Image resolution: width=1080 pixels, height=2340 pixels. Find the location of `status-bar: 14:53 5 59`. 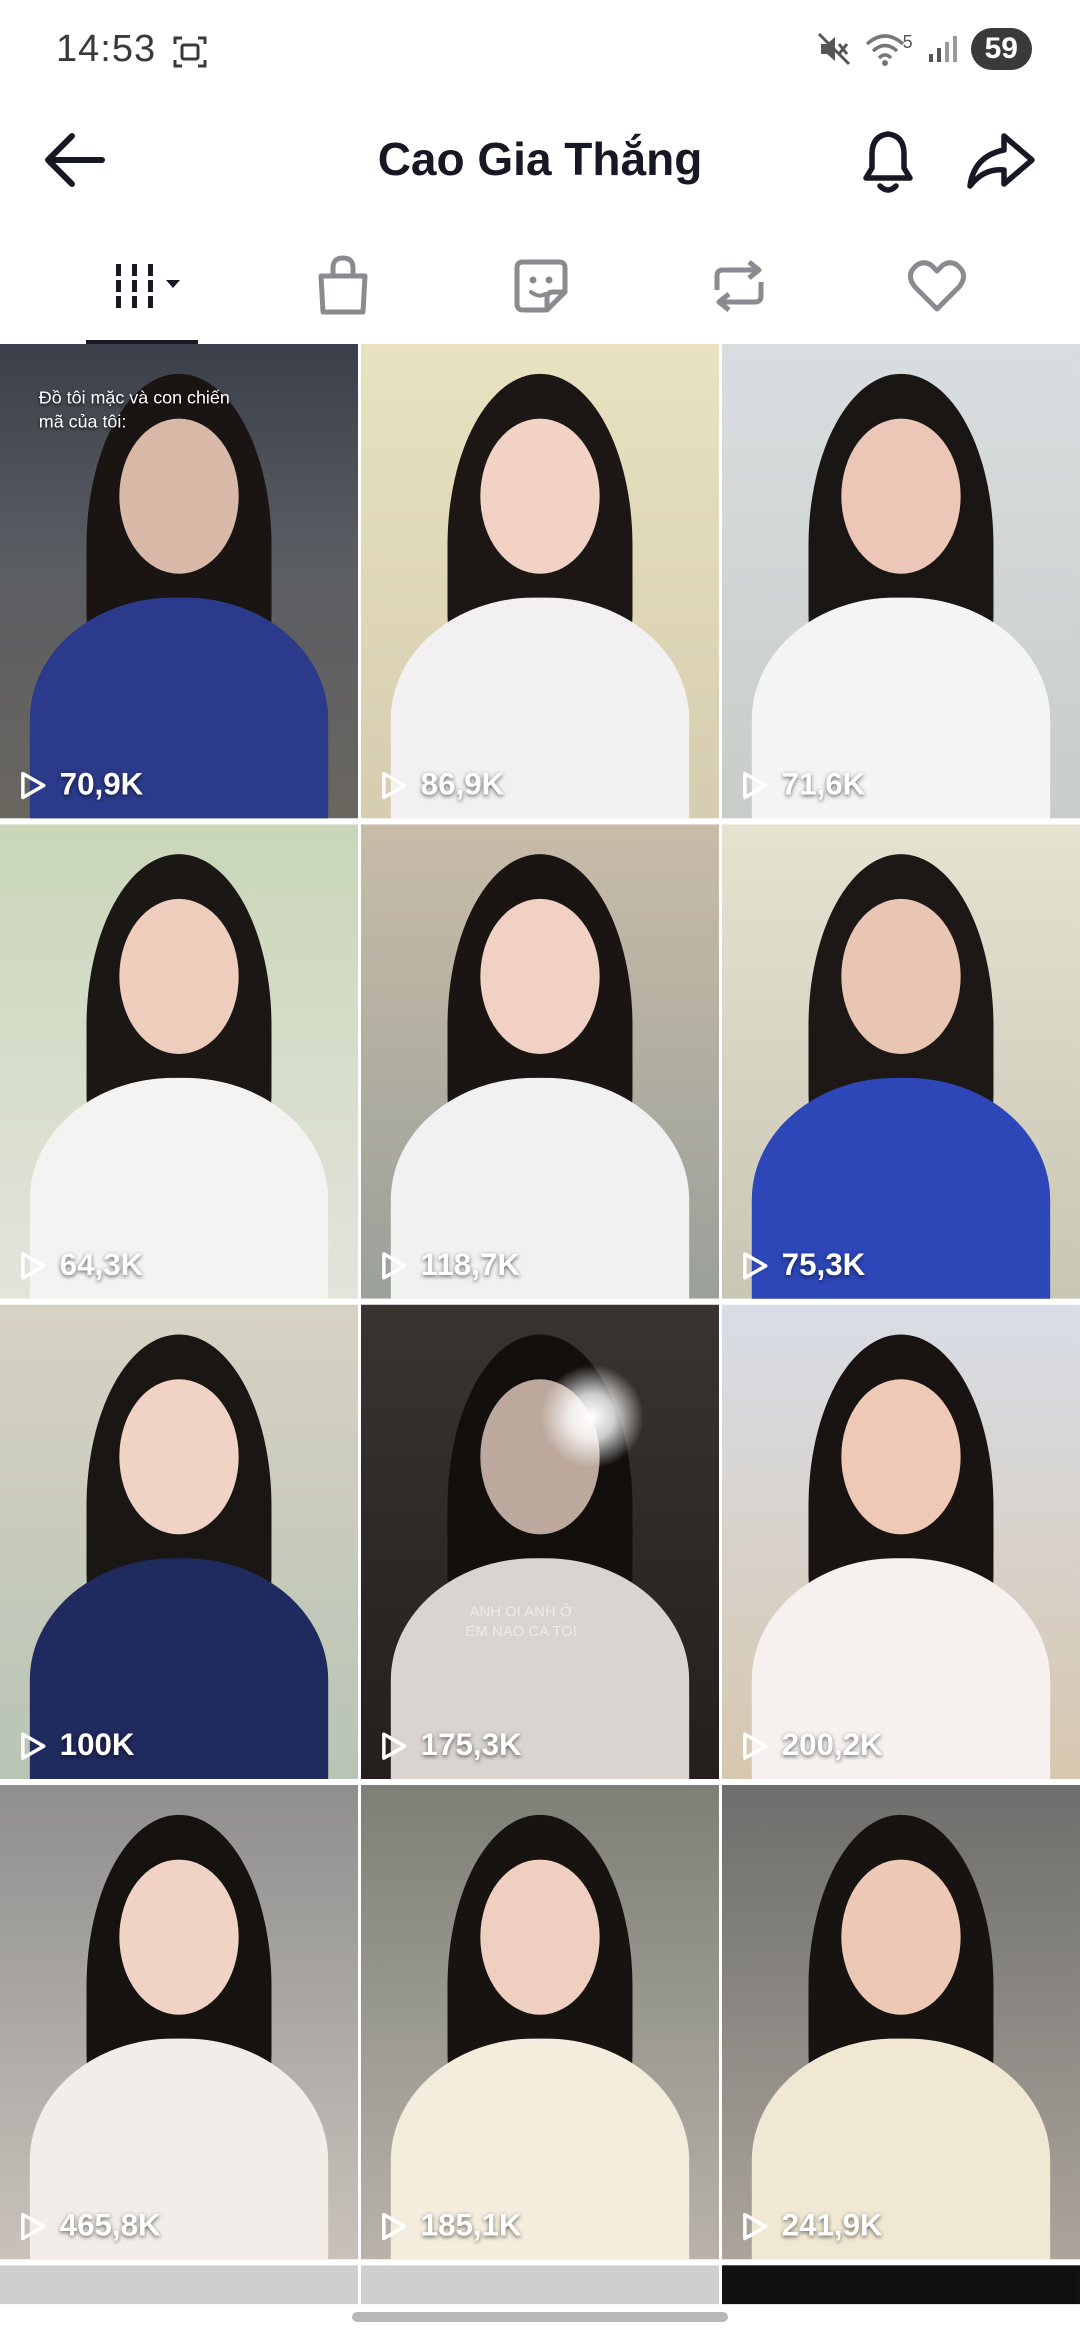

status-bar: 14:53 5 59 is located at coordinates (540, 50).